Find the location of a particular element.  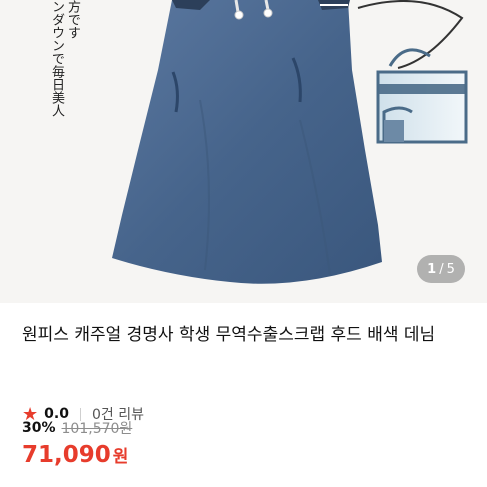

final-price-number: 71,090 is located at coordinates (66, 455).